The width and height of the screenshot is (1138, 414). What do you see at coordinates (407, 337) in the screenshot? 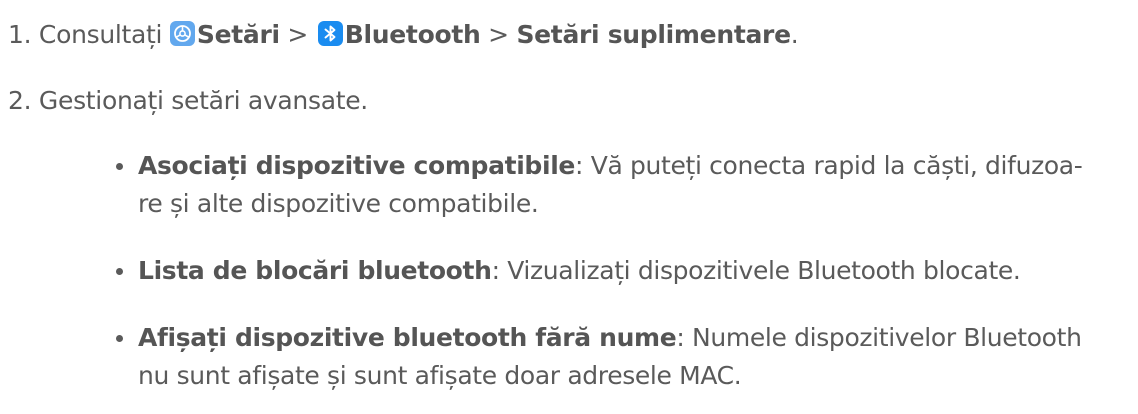
I see `bullet-title: Afișați dispozitive bluetooth fără nume` at bounding box center [407, 337].